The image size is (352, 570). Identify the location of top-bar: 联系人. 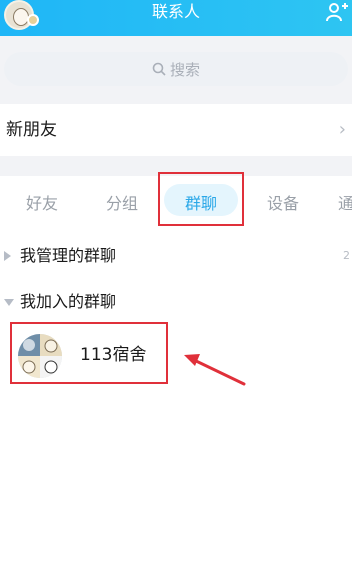
(176, 18).